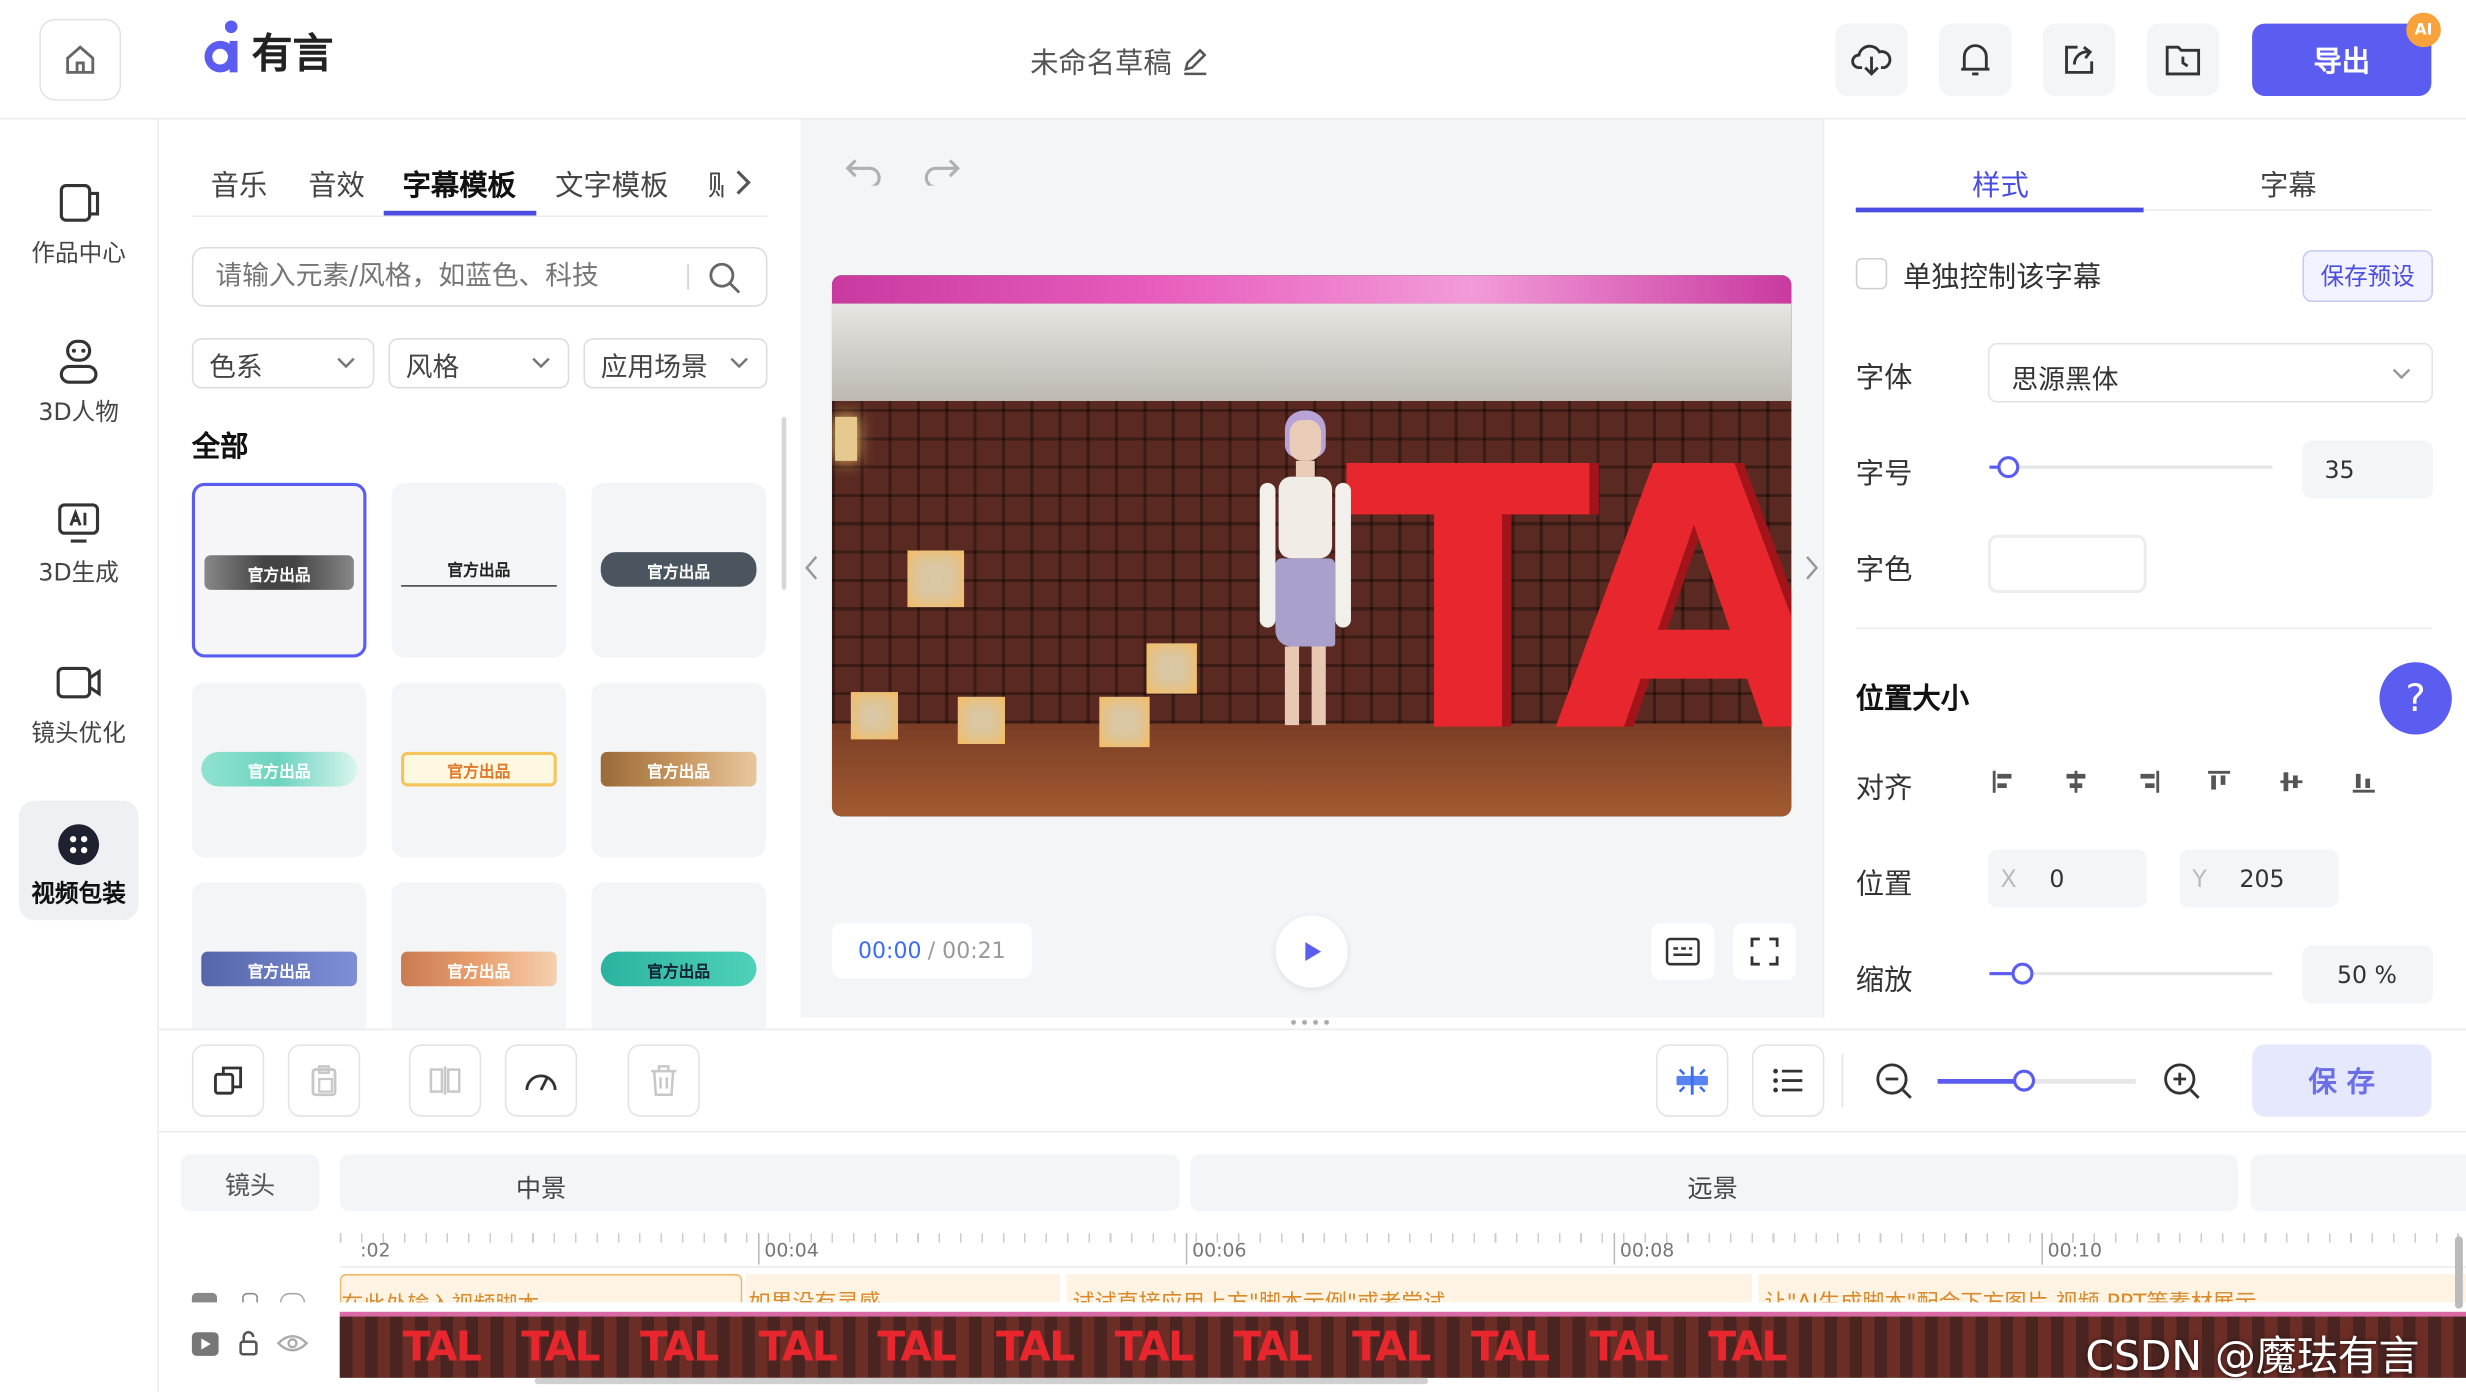 The height and width of the screenshot is (1392, 2466). What do you see at coordinates (445, 1080) in the screenshot?
I see `split-button` at bounding box center [445, 1080].